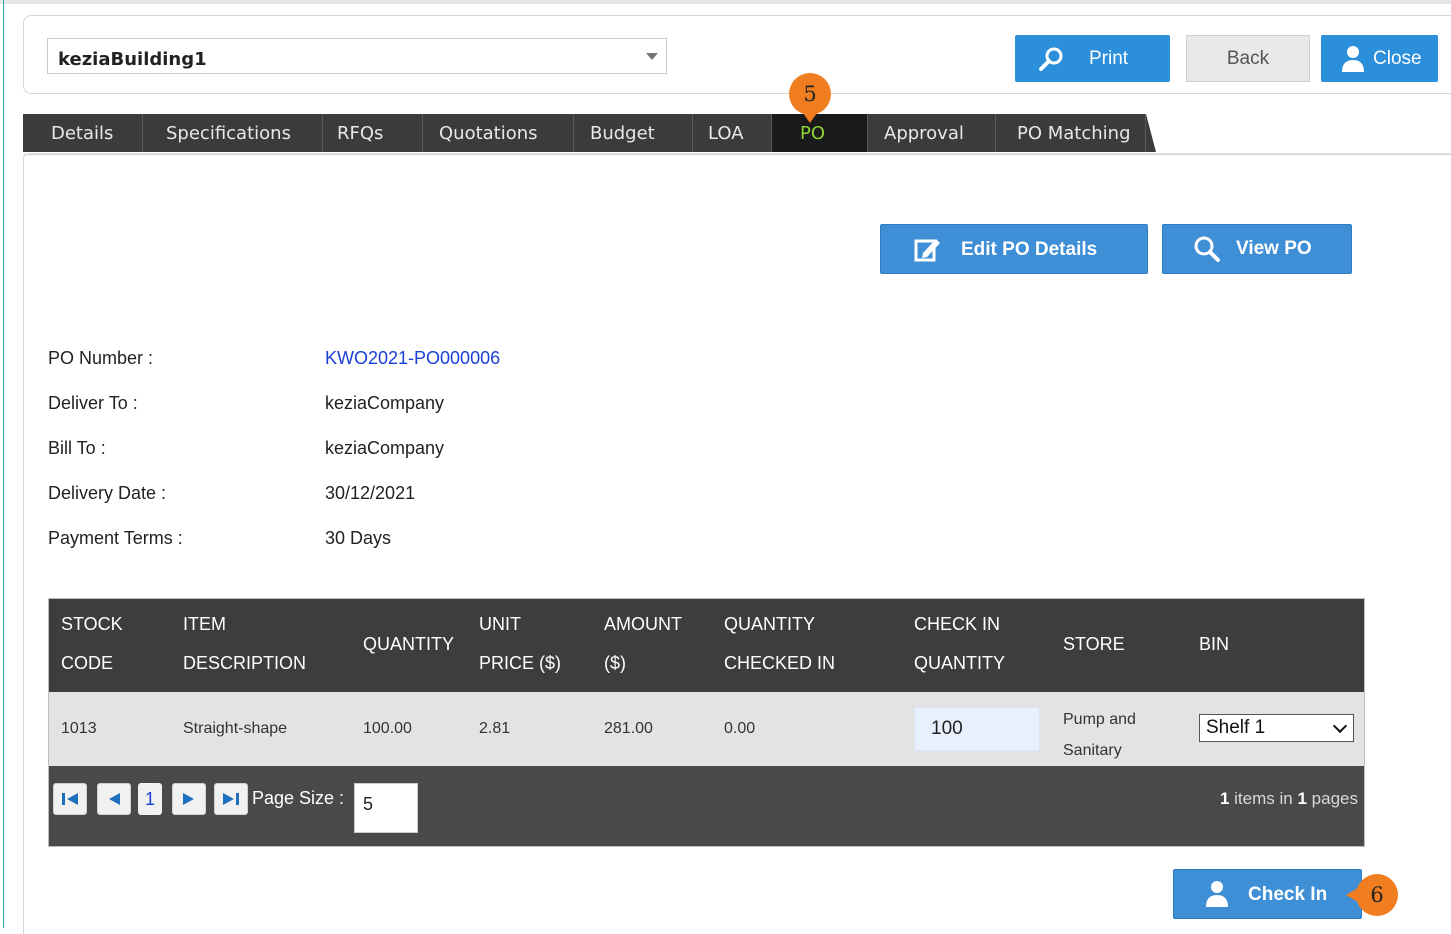  I want to click on tab-specifications: Specifications, so click(233, 133).